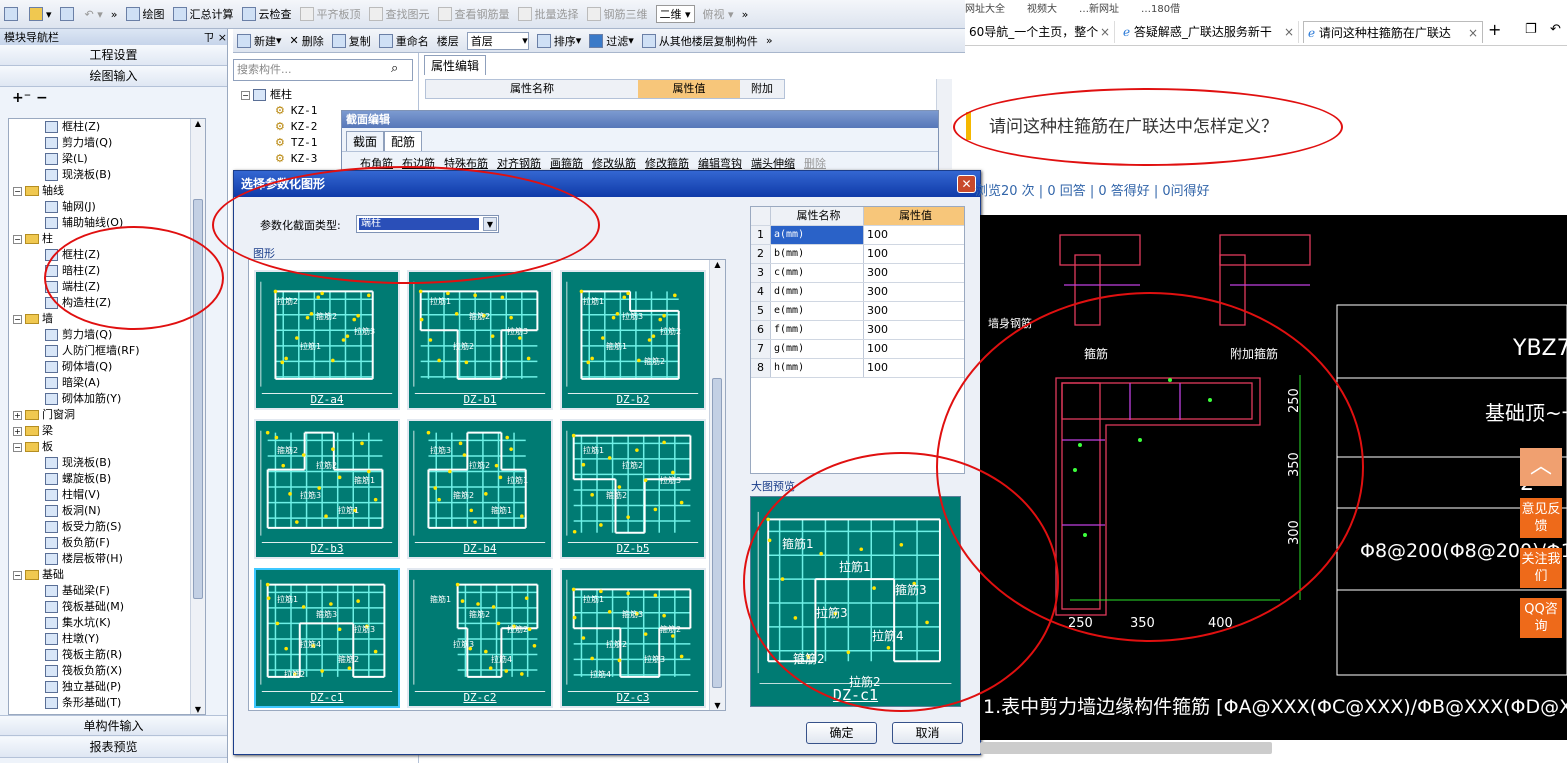 This screenshot has height=763, width=1567. I want to click on scroll-up-icon: ▲, so click(198, 123).